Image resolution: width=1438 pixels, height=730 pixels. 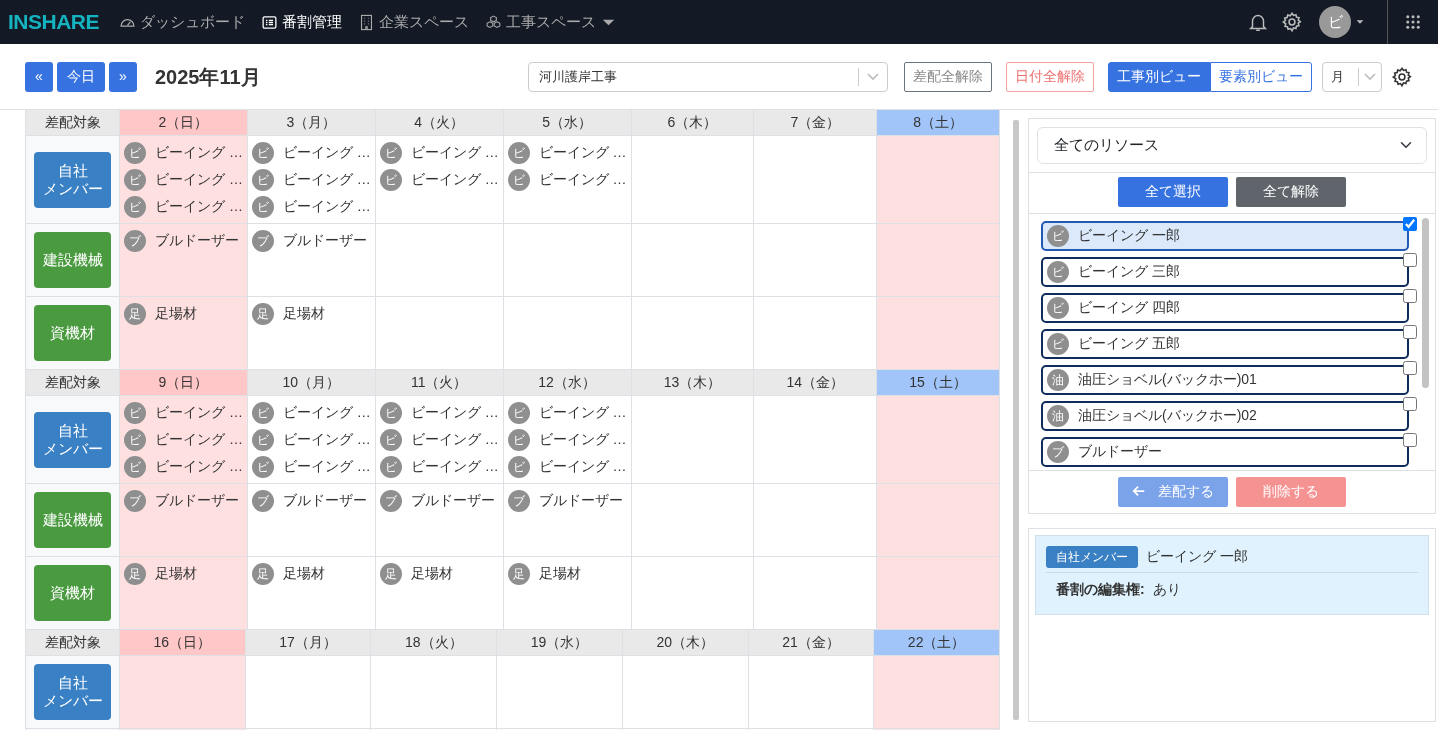 What do you see at coordinates (123, 76) in the screenshot?
I see `next-button: »` at bounding box center [123, 76].